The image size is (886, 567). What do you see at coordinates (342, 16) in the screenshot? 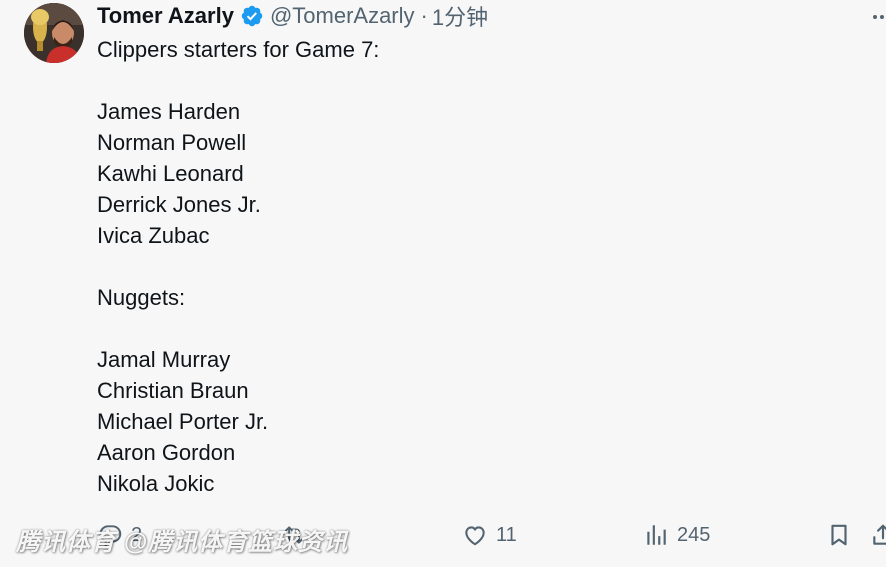
I see `handle: @TomerAzarly` at bounding box center [342, 16].